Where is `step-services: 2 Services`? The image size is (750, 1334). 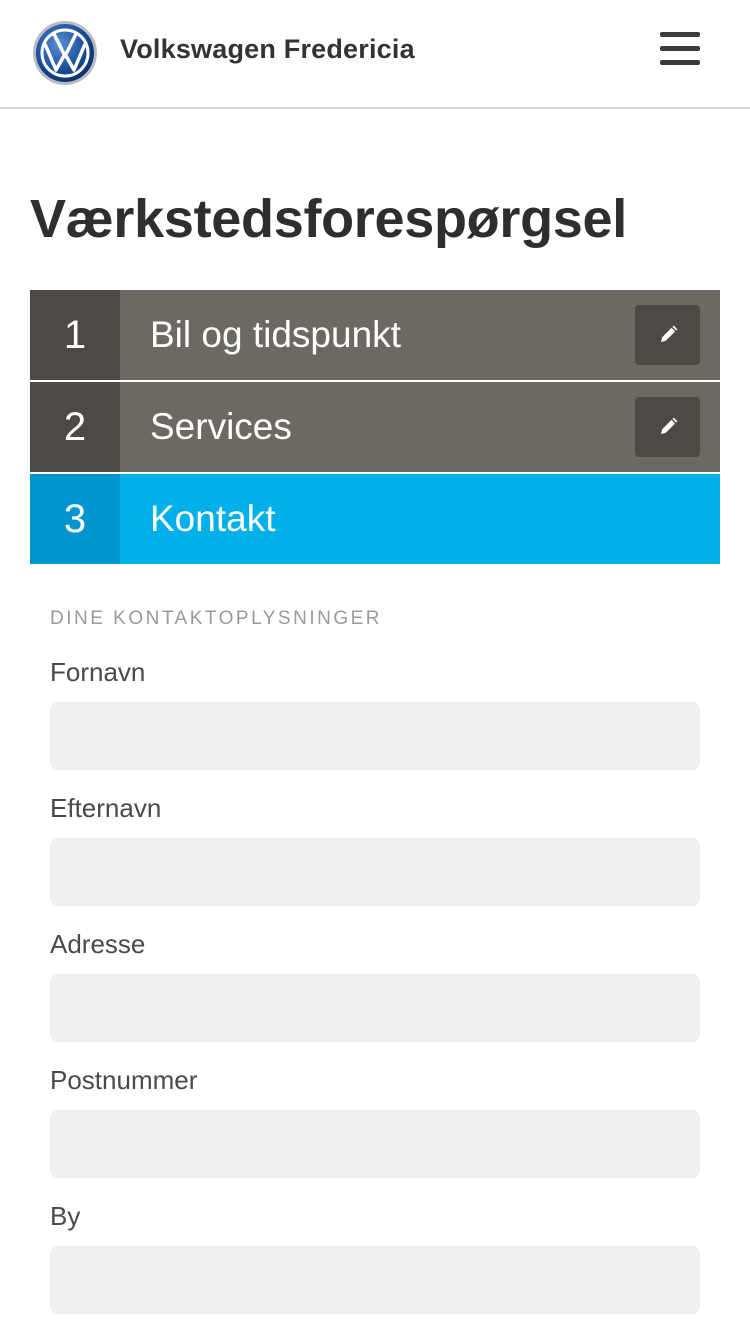 step-services: 2 Services is located at coordinates (375, 427).